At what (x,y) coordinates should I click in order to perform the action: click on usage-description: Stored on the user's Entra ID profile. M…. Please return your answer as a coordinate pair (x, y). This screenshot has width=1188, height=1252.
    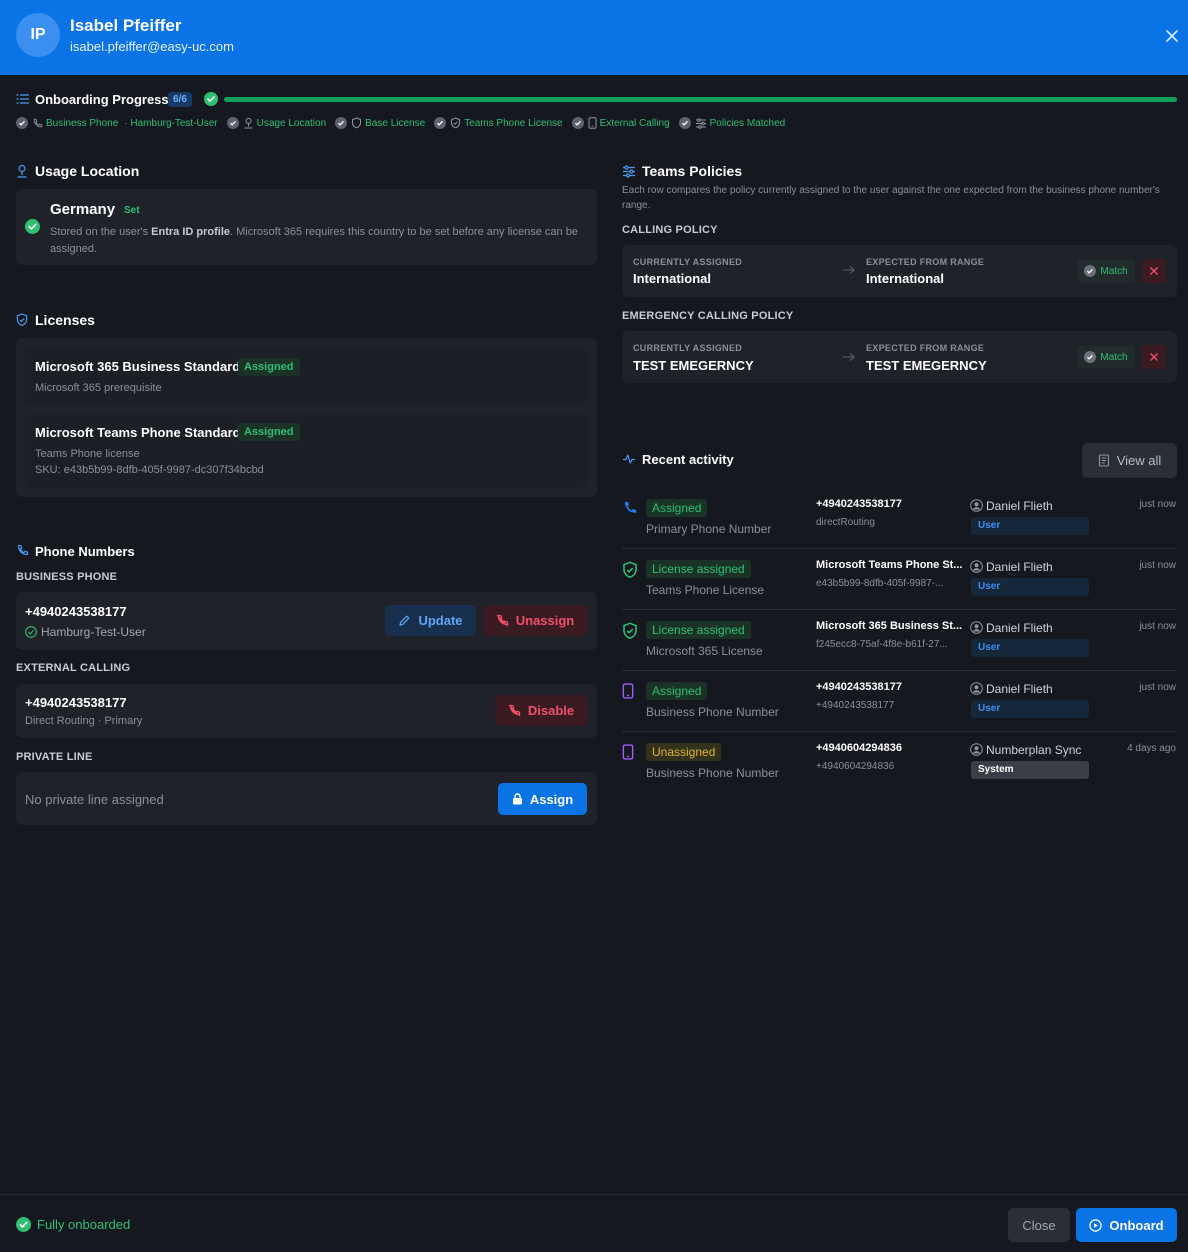
    Looking at the image, I should click on (317, 241).